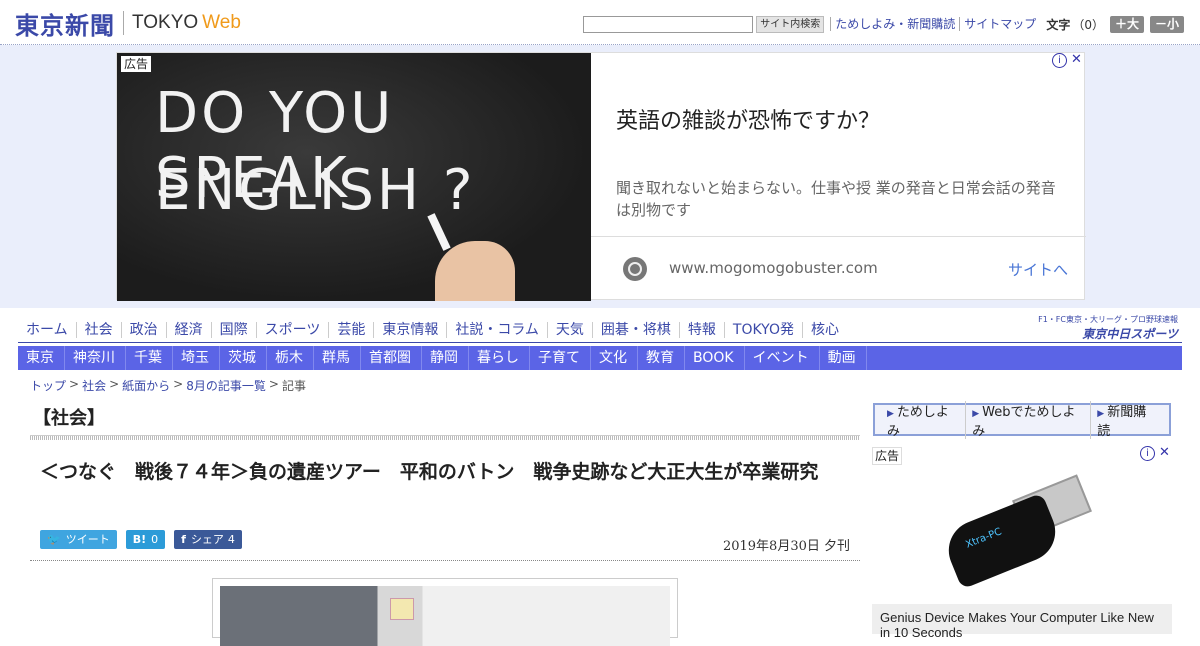  Describe the element at coordinates (1018, 530) in the screenshot. I see `usb-device-image: Xtra-PC` at that location.